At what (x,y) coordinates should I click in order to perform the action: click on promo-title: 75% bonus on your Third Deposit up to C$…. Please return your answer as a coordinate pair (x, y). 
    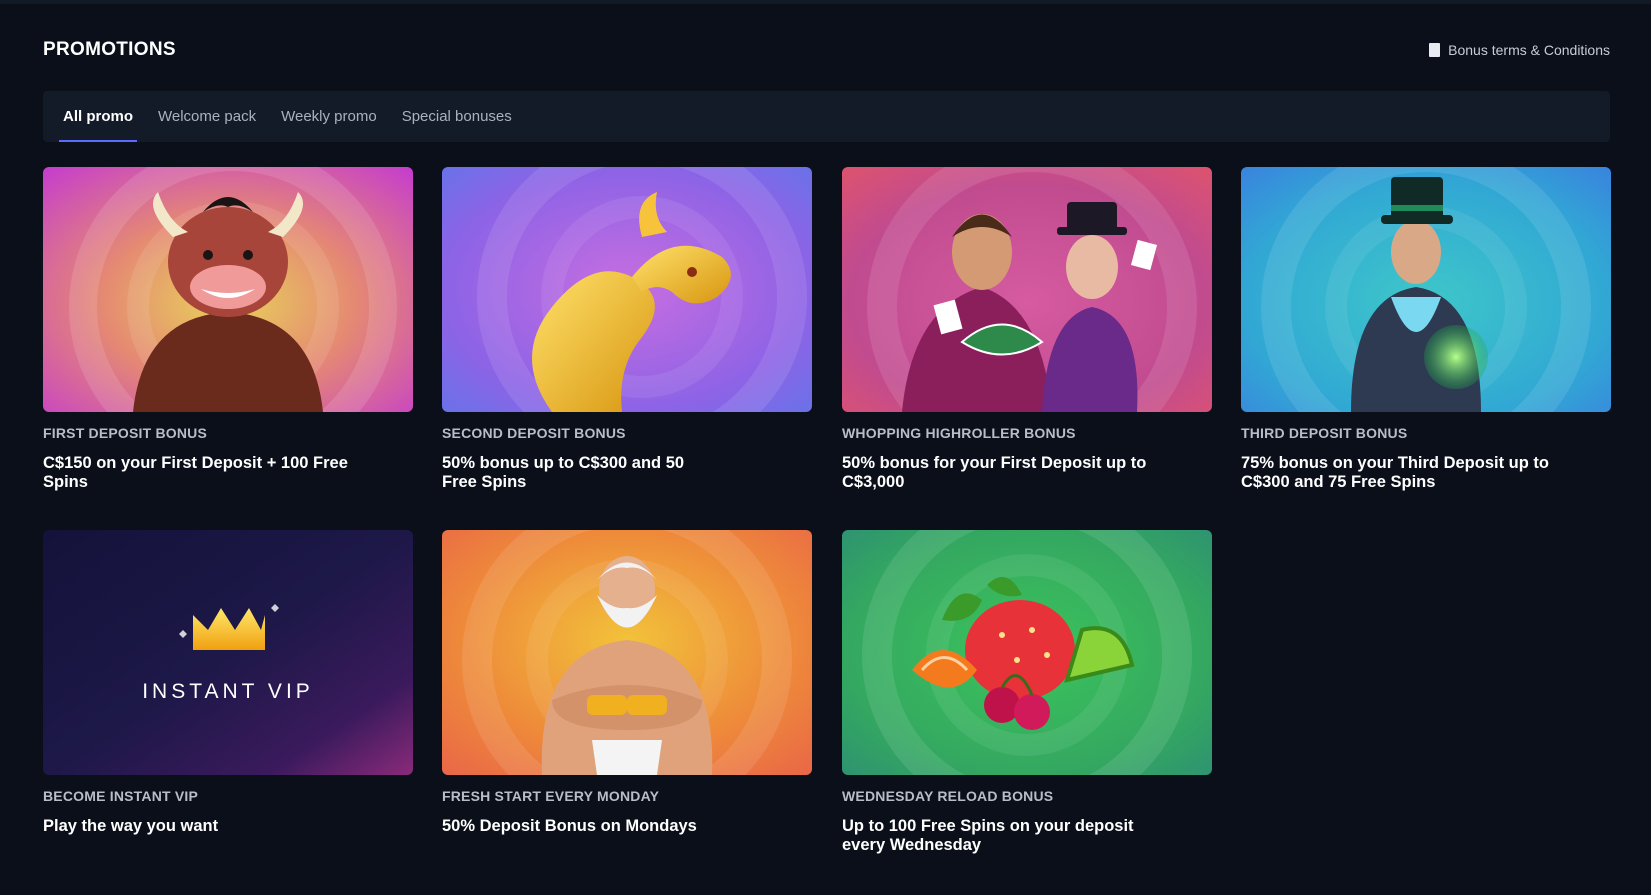
    Looking at the image, I should click on (1395, 472).